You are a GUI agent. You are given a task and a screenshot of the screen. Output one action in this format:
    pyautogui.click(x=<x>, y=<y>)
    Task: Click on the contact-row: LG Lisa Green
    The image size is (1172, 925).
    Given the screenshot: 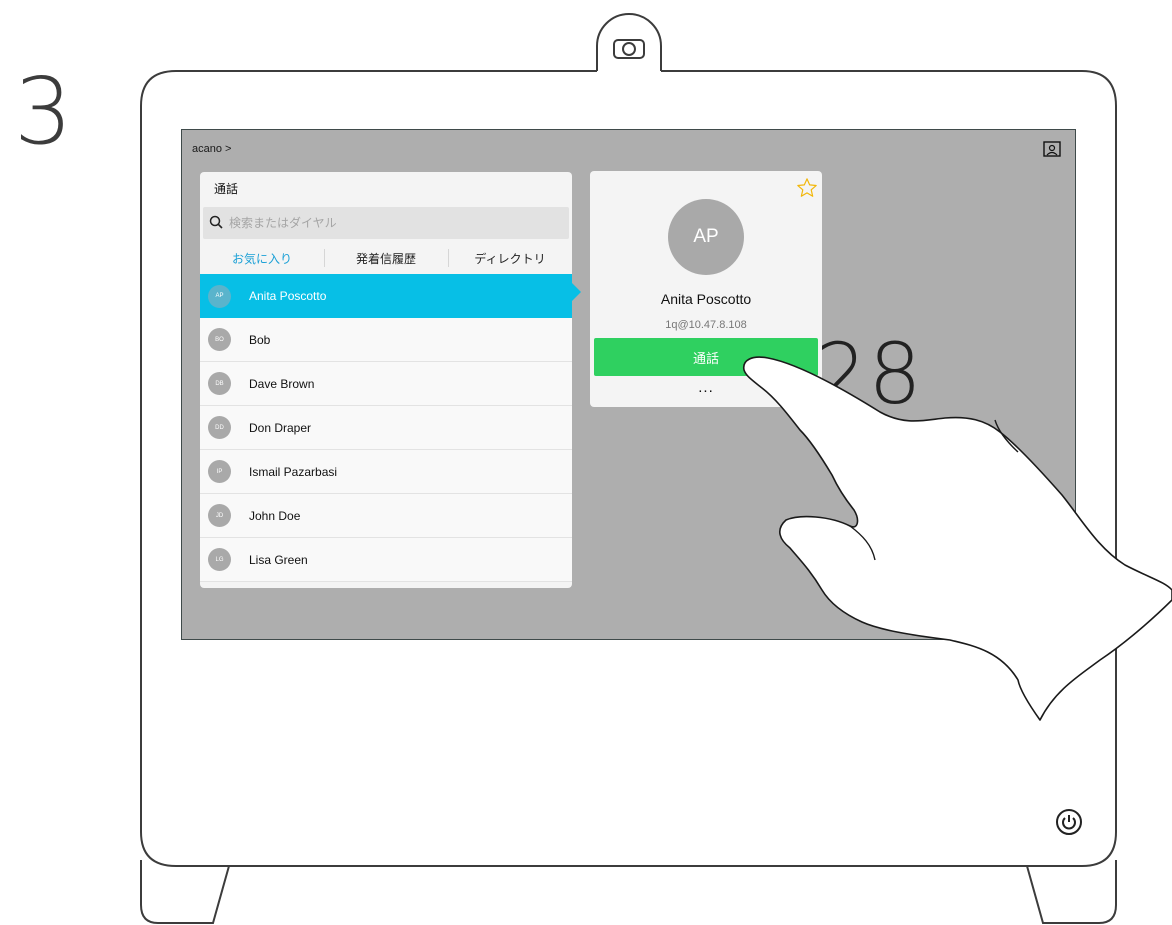 What is the action you would take?
    pyautogui.click(x=386, y=560)
    